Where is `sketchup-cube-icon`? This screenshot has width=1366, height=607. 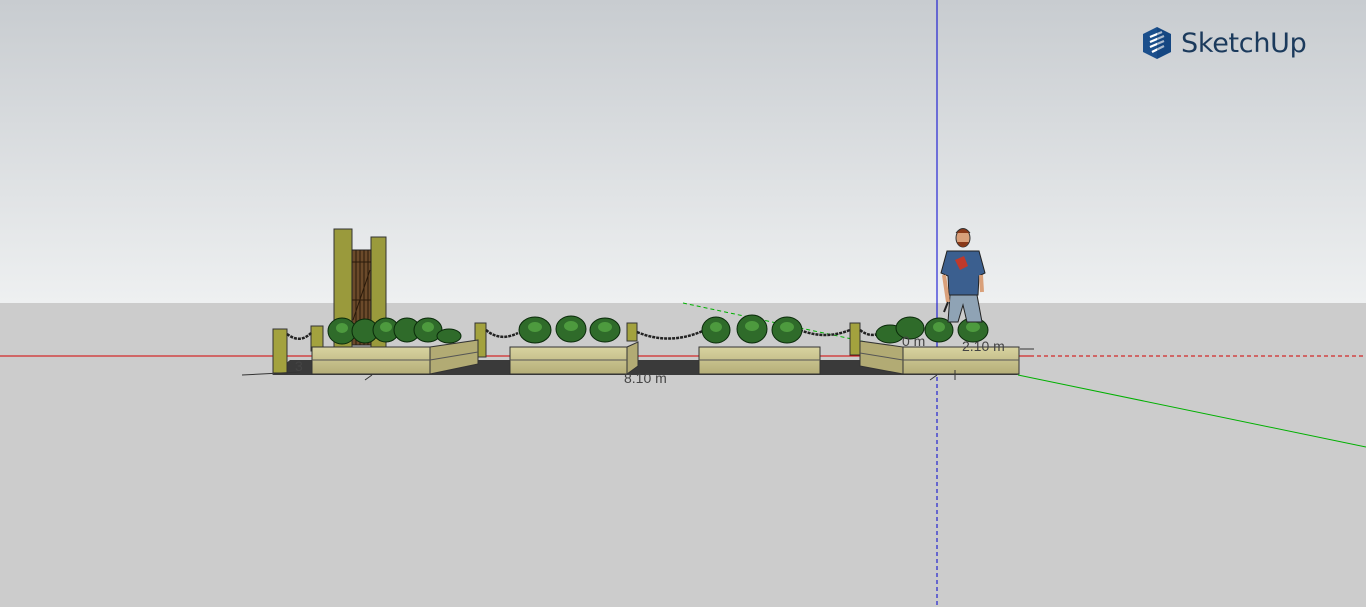
sketchup-cube-icon is located at coordinates (1157, 43).